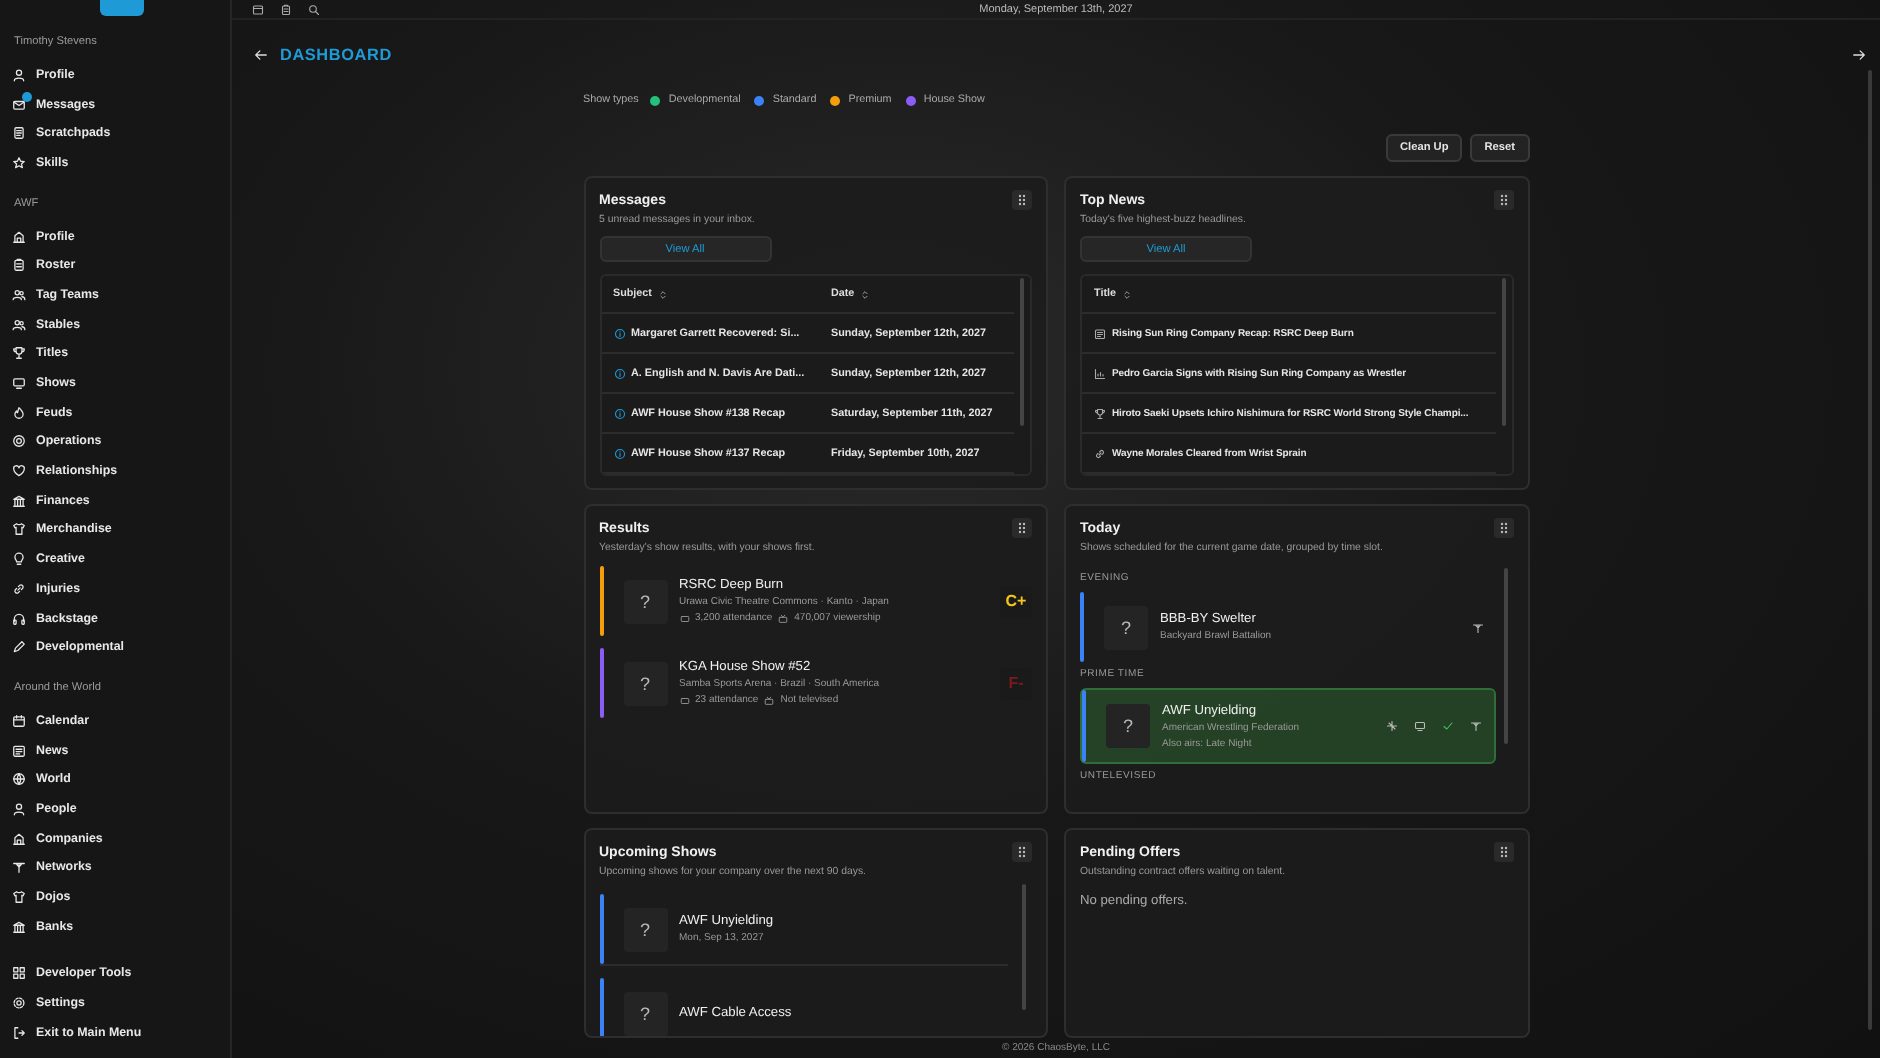  What do you see at coordinates (1024, 947) in the screenshot?
I see `scrollbar` at bounding box center [1024, 947].